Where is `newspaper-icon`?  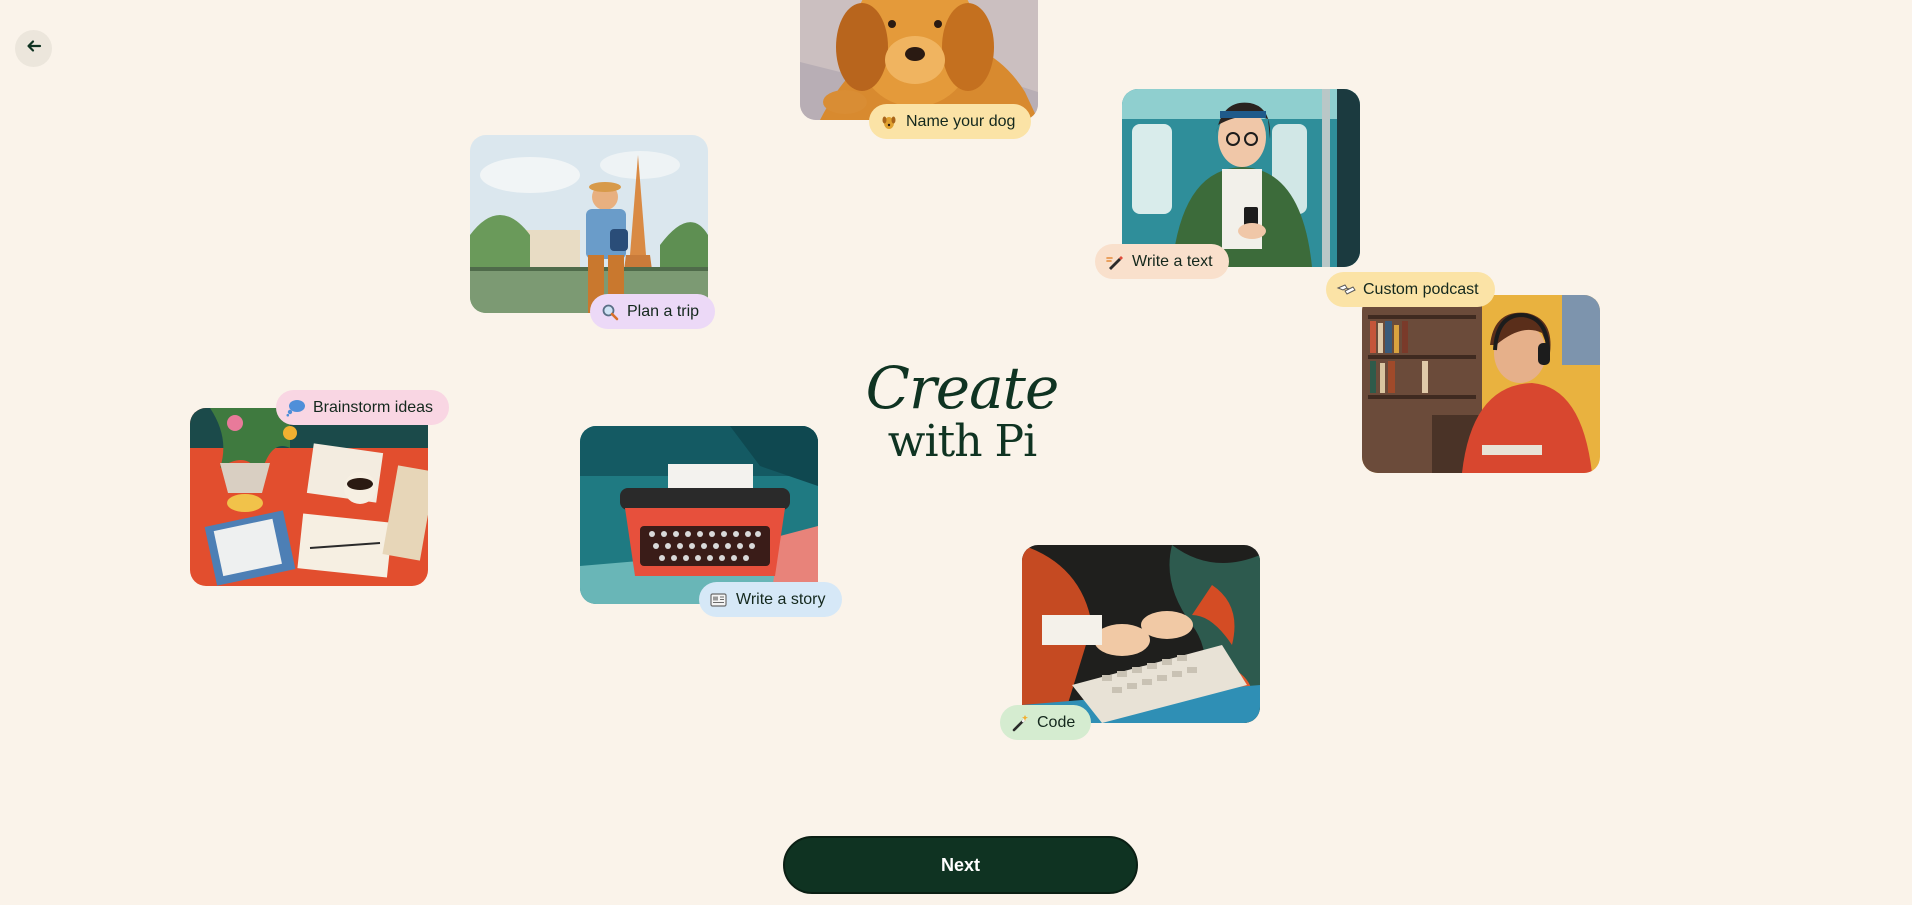
newspaper-icon is located at coordinates (719, 600).